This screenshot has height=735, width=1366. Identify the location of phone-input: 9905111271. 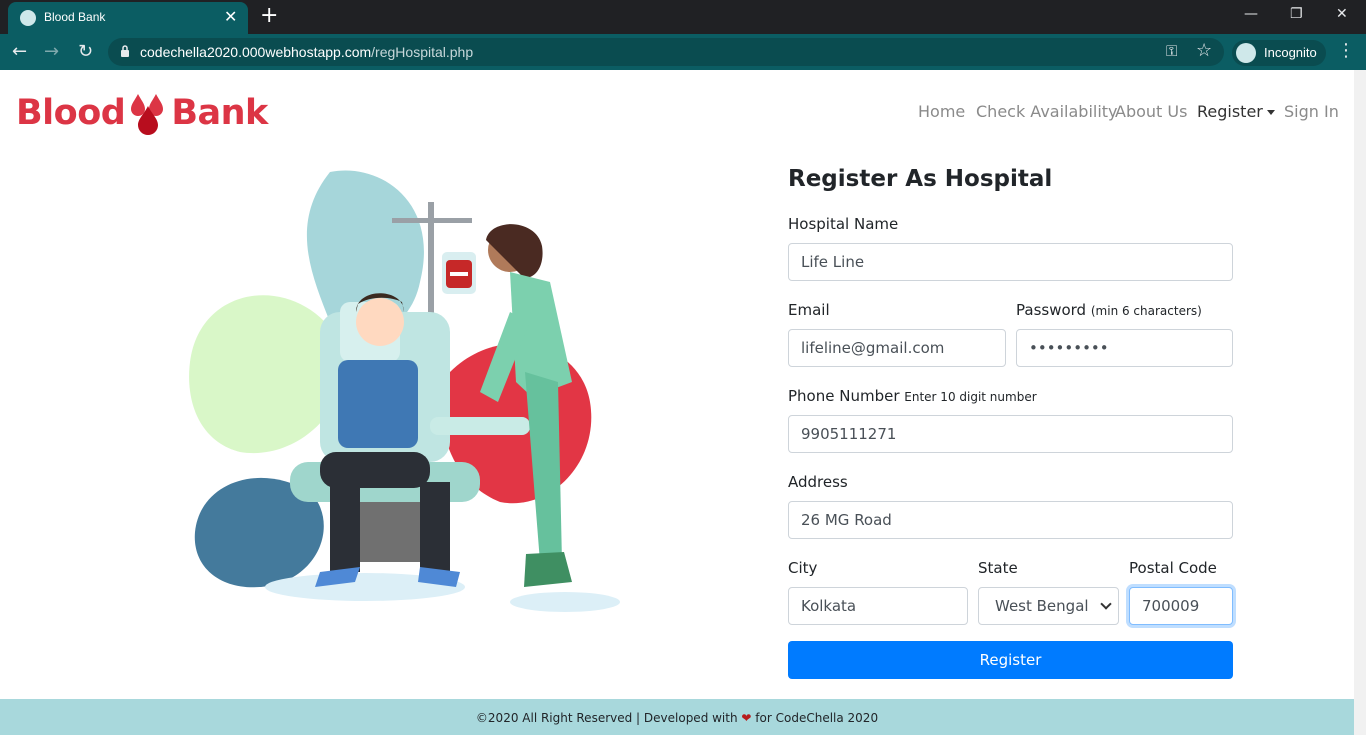
(1010, 434).